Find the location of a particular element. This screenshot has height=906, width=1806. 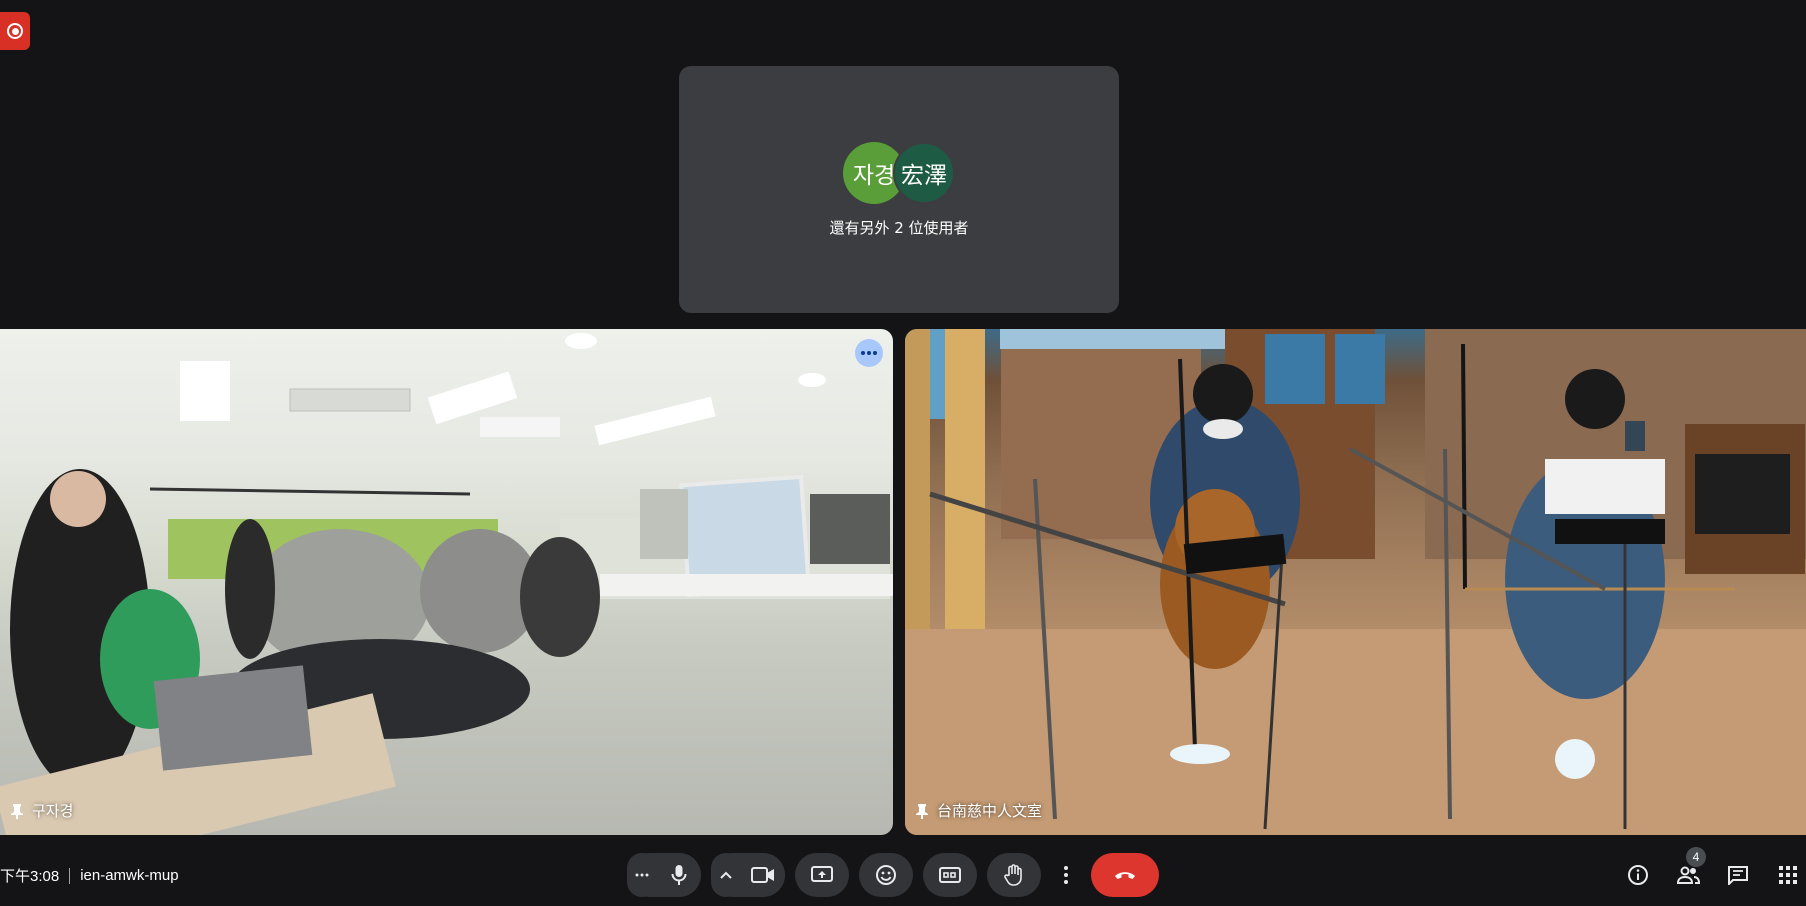

more-vert-icon is located at coordinates (1066, 875).